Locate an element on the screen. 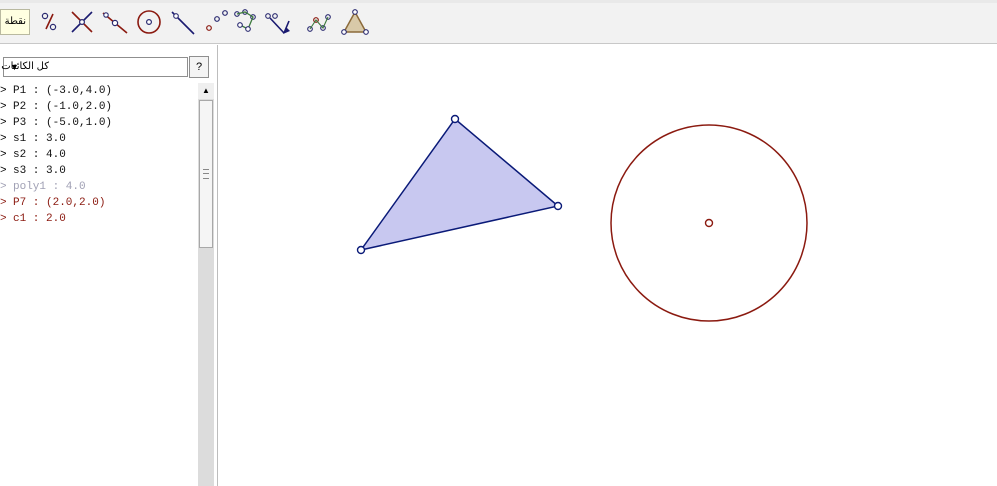 The height and width of the screenshot is (486, 997). object-list-item: > P7 : (2.0,2.0) is located at coordinates (98, 203).